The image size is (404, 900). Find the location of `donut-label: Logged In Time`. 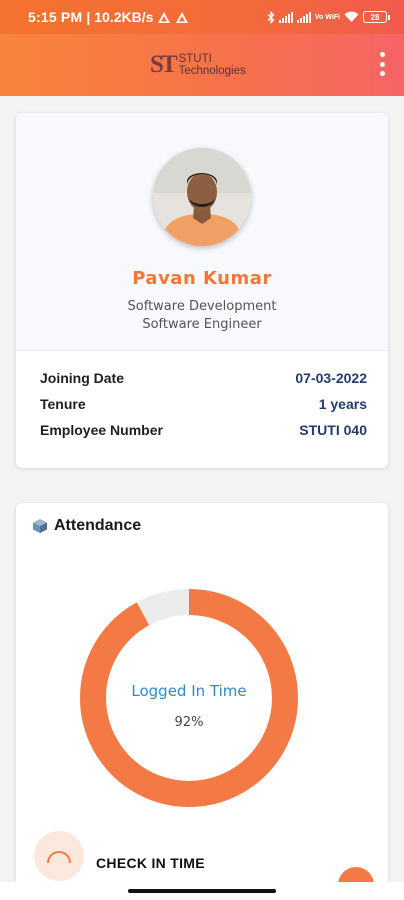

donut-label: Logged In Time is located at coordinates (189, 691).